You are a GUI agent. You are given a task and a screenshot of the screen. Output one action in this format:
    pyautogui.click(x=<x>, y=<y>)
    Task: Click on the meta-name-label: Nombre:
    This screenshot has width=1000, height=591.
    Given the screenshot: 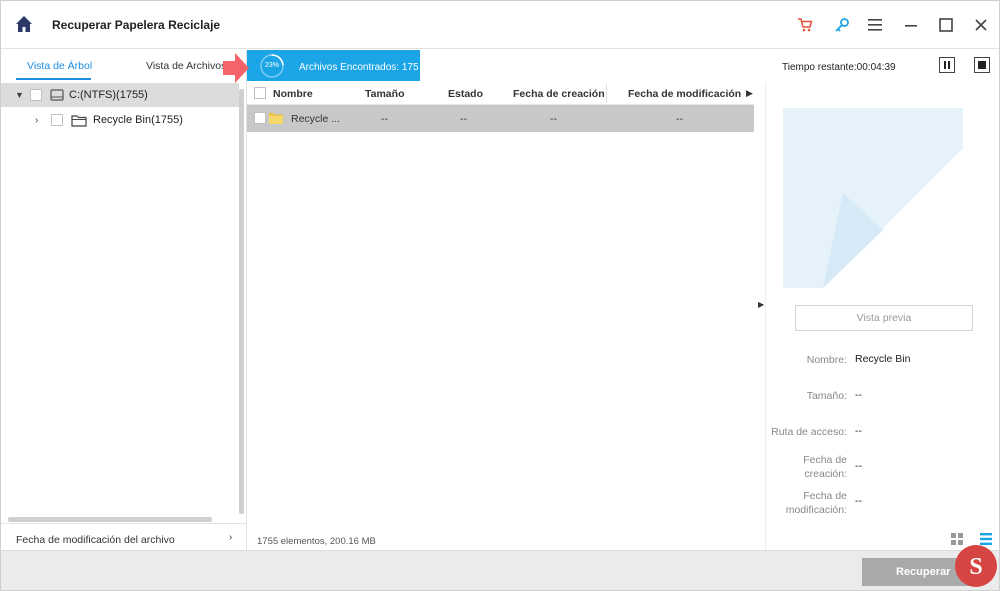 What is the action you would take?
    pyautogui.click(x=826, y=360)
    